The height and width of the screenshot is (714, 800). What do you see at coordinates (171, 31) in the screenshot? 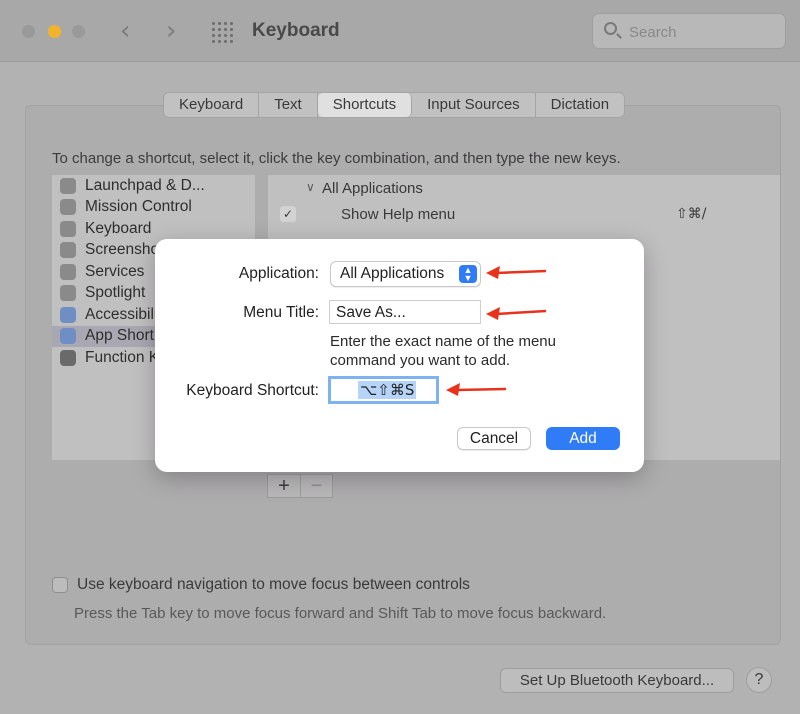
I see `forward-icon: ›` at bounding box center [171, 31].